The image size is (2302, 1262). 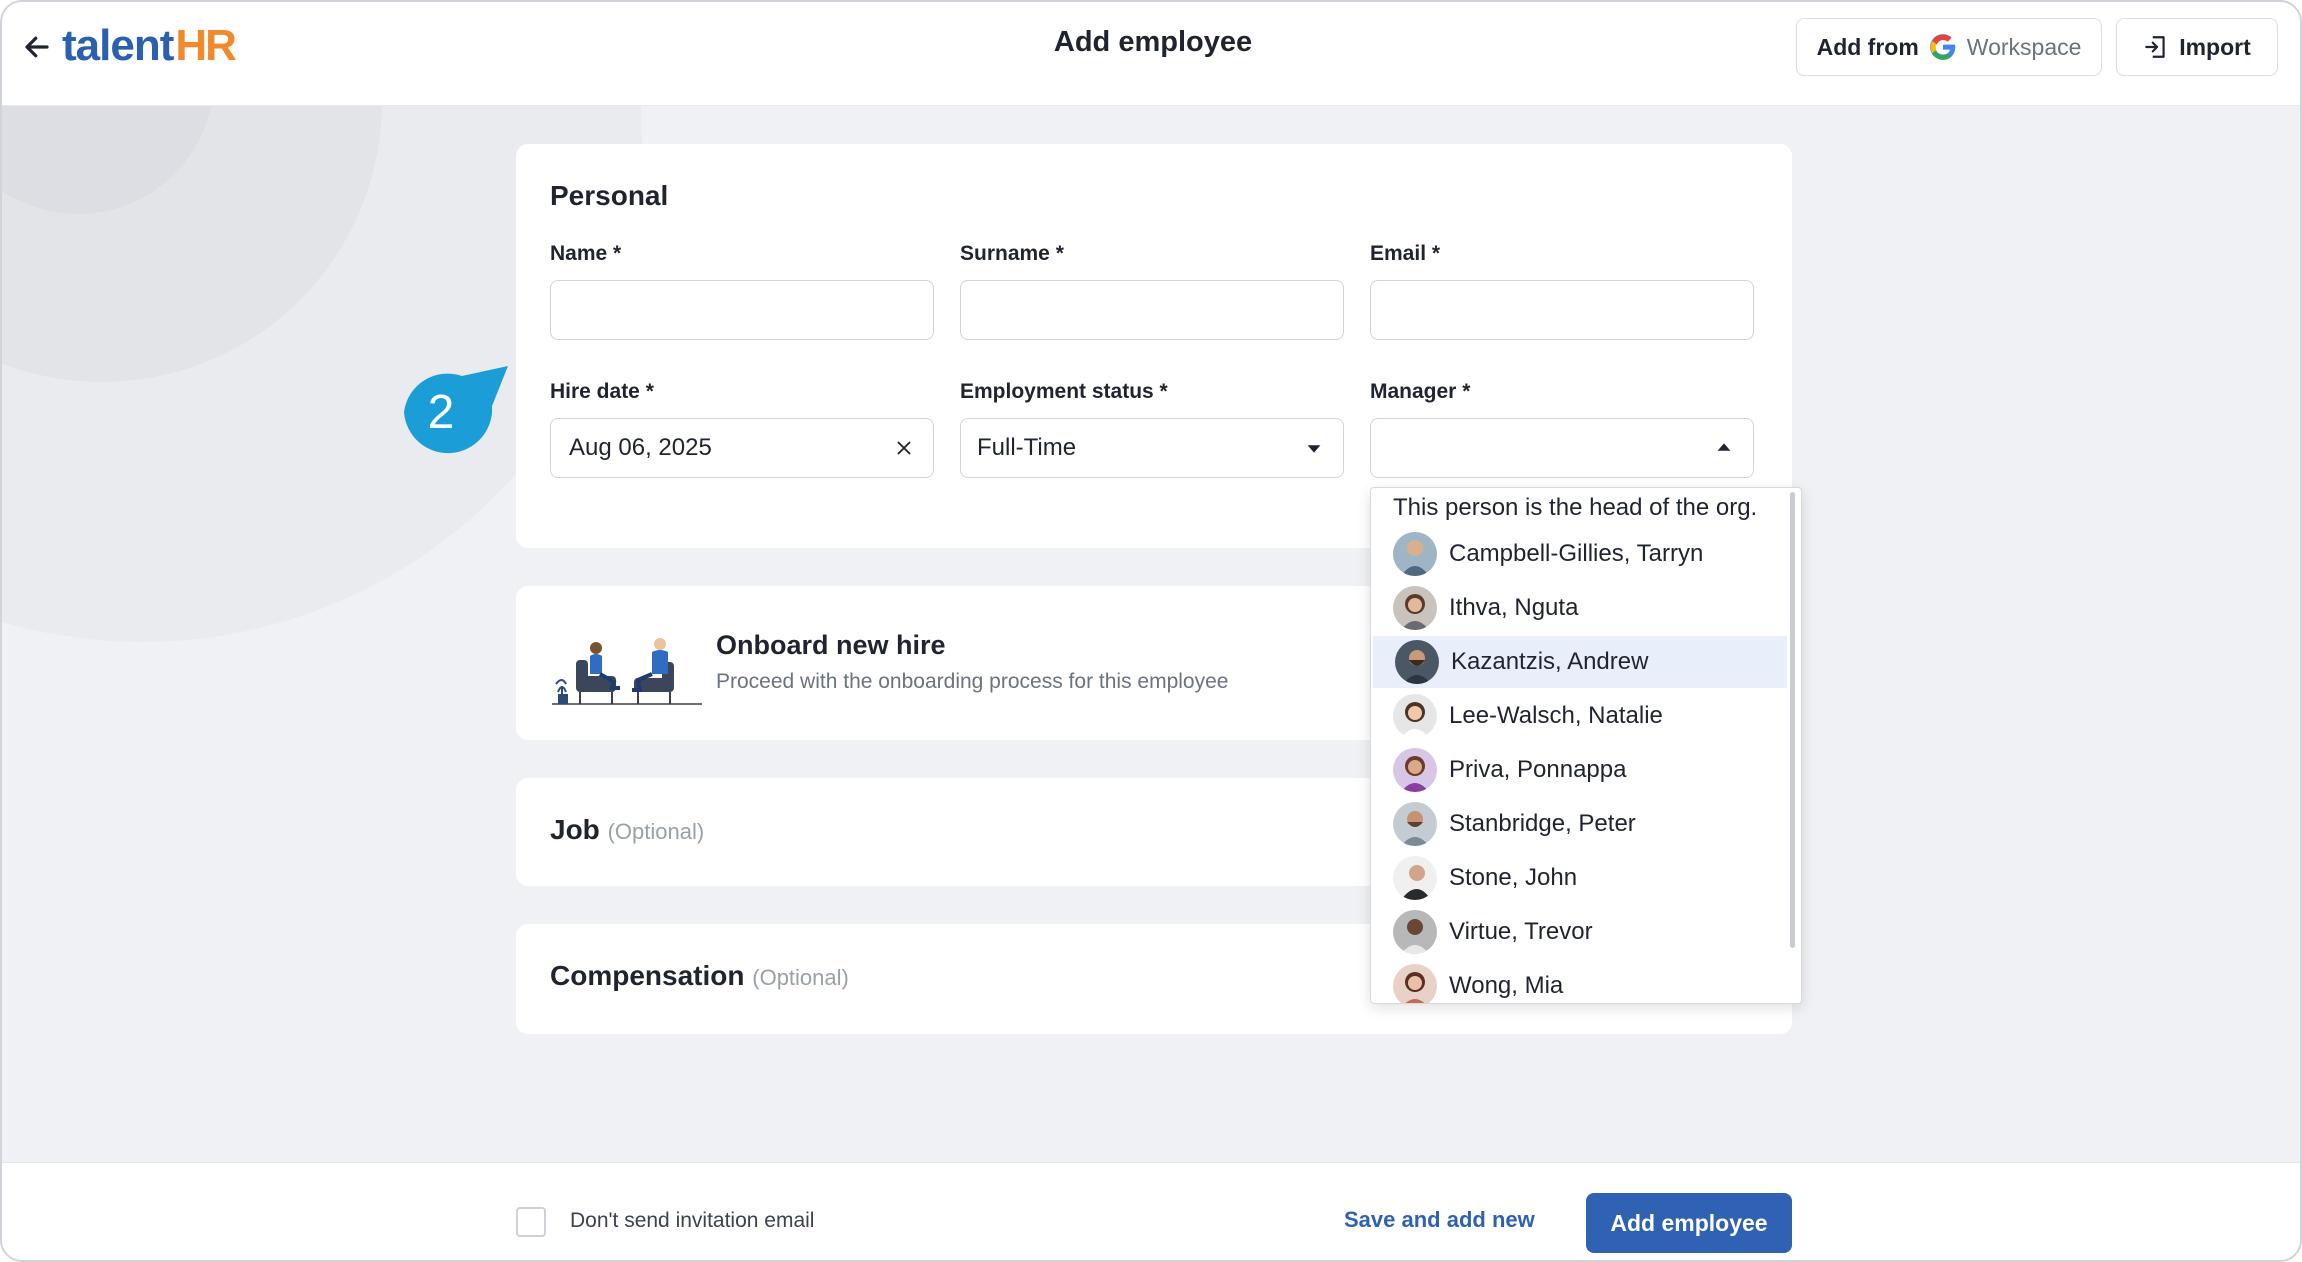 I want to click on manager-option-label: Kazantzis, Andrew, so click(x=1550, y=661).